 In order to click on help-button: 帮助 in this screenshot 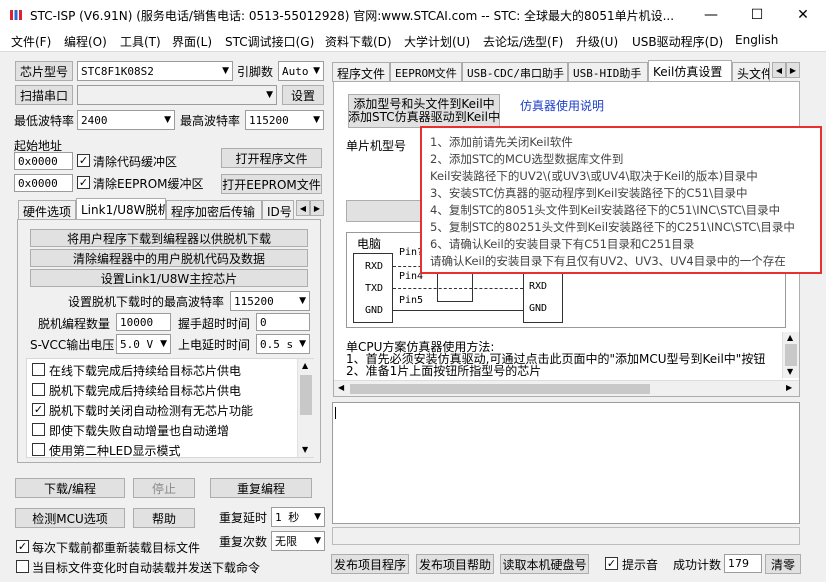, I will do `click(164, 518)`.